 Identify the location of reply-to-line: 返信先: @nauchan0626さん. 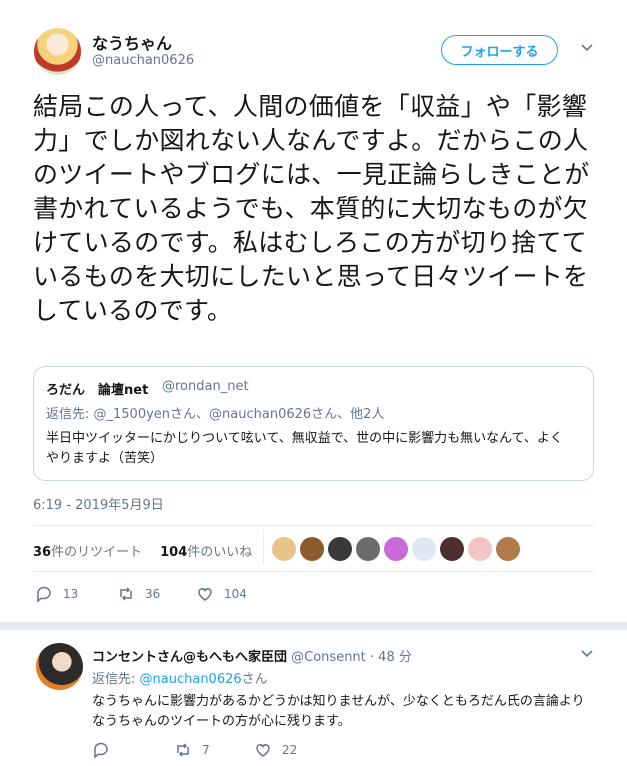
(180, 677).